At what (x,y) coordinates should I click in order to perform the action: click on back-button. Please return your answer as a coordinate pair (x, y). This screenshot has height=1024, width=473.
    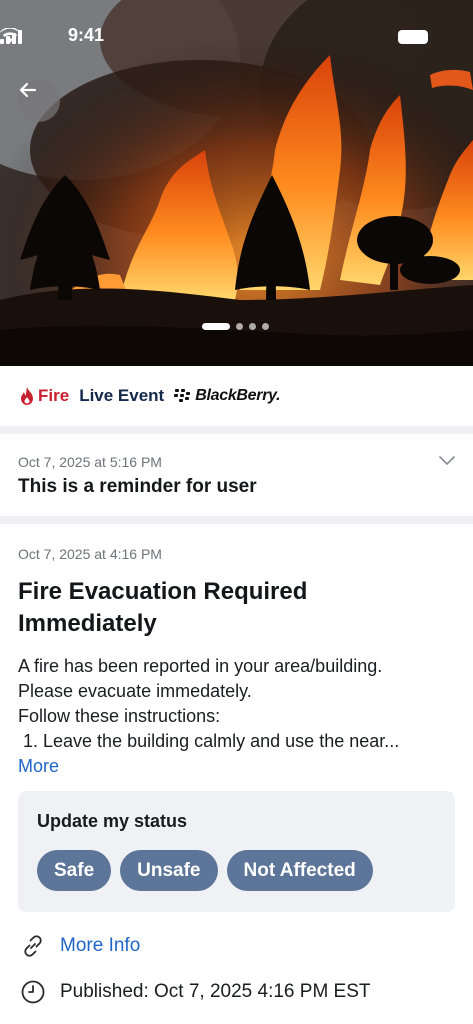
    Looking at the image, I should click on (39, 101).